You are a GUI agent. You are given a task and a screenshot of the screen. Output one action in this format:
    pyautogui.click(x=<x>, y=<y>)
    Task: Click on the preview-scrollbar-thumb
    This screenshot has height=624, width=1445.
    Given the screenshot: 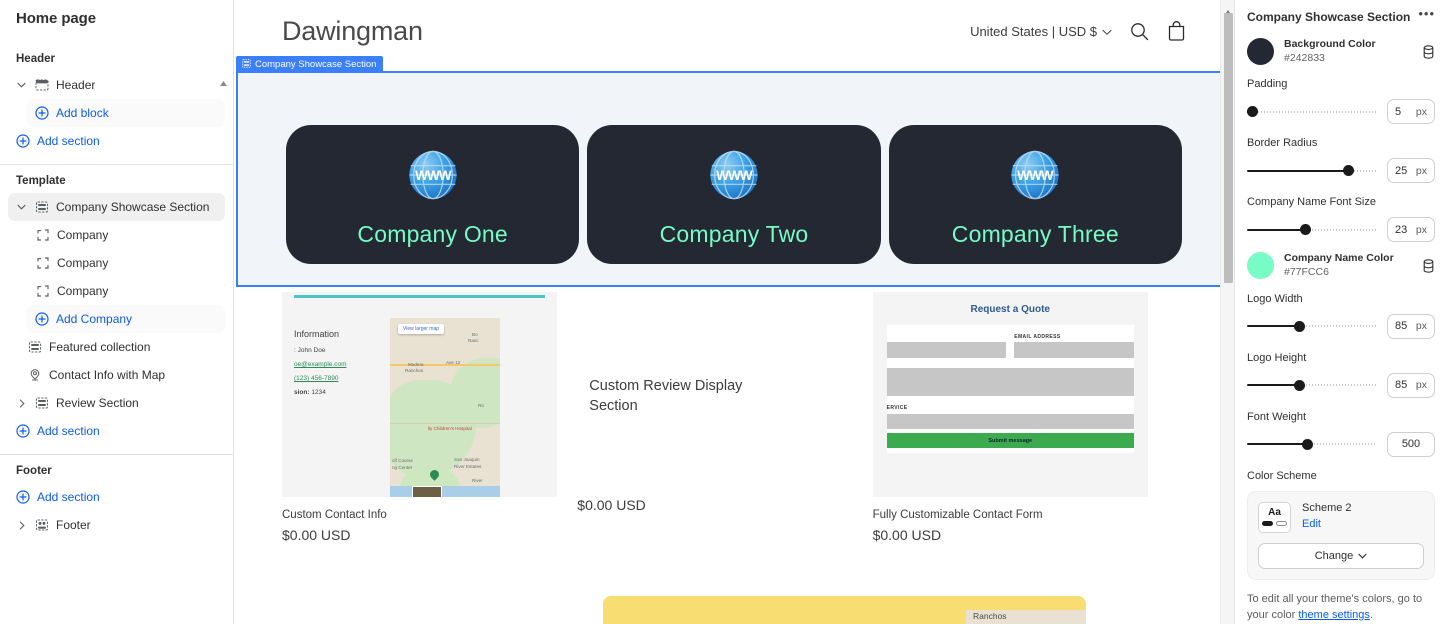 What is the action you would take?
    pyautogui.click(x=1228, y=148)
    